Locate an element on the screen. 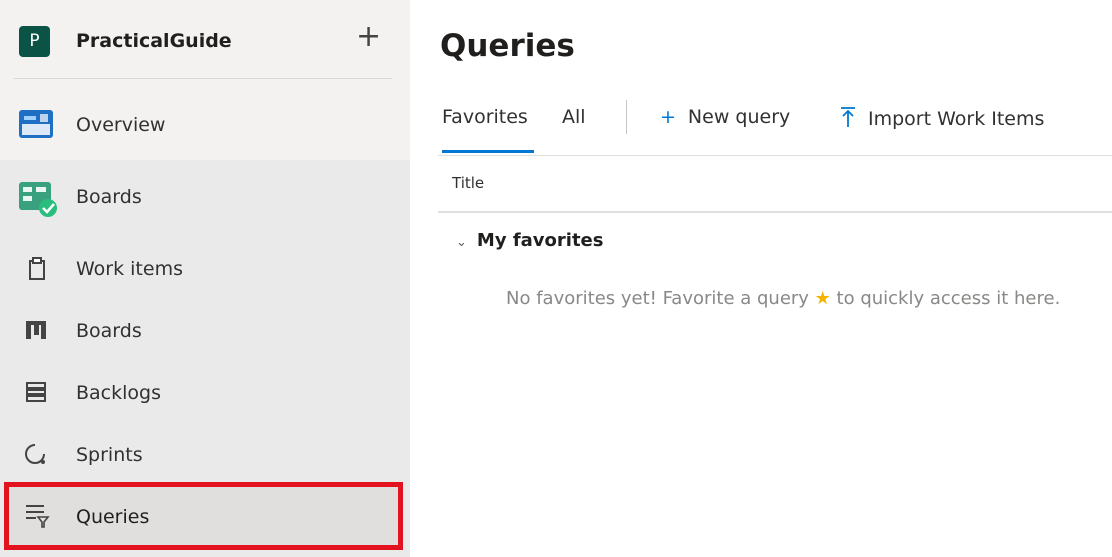 Image resolution: width=1112 pixels, height=557 pixels. new-query-button: + New query is located at coordinates (725, 117).